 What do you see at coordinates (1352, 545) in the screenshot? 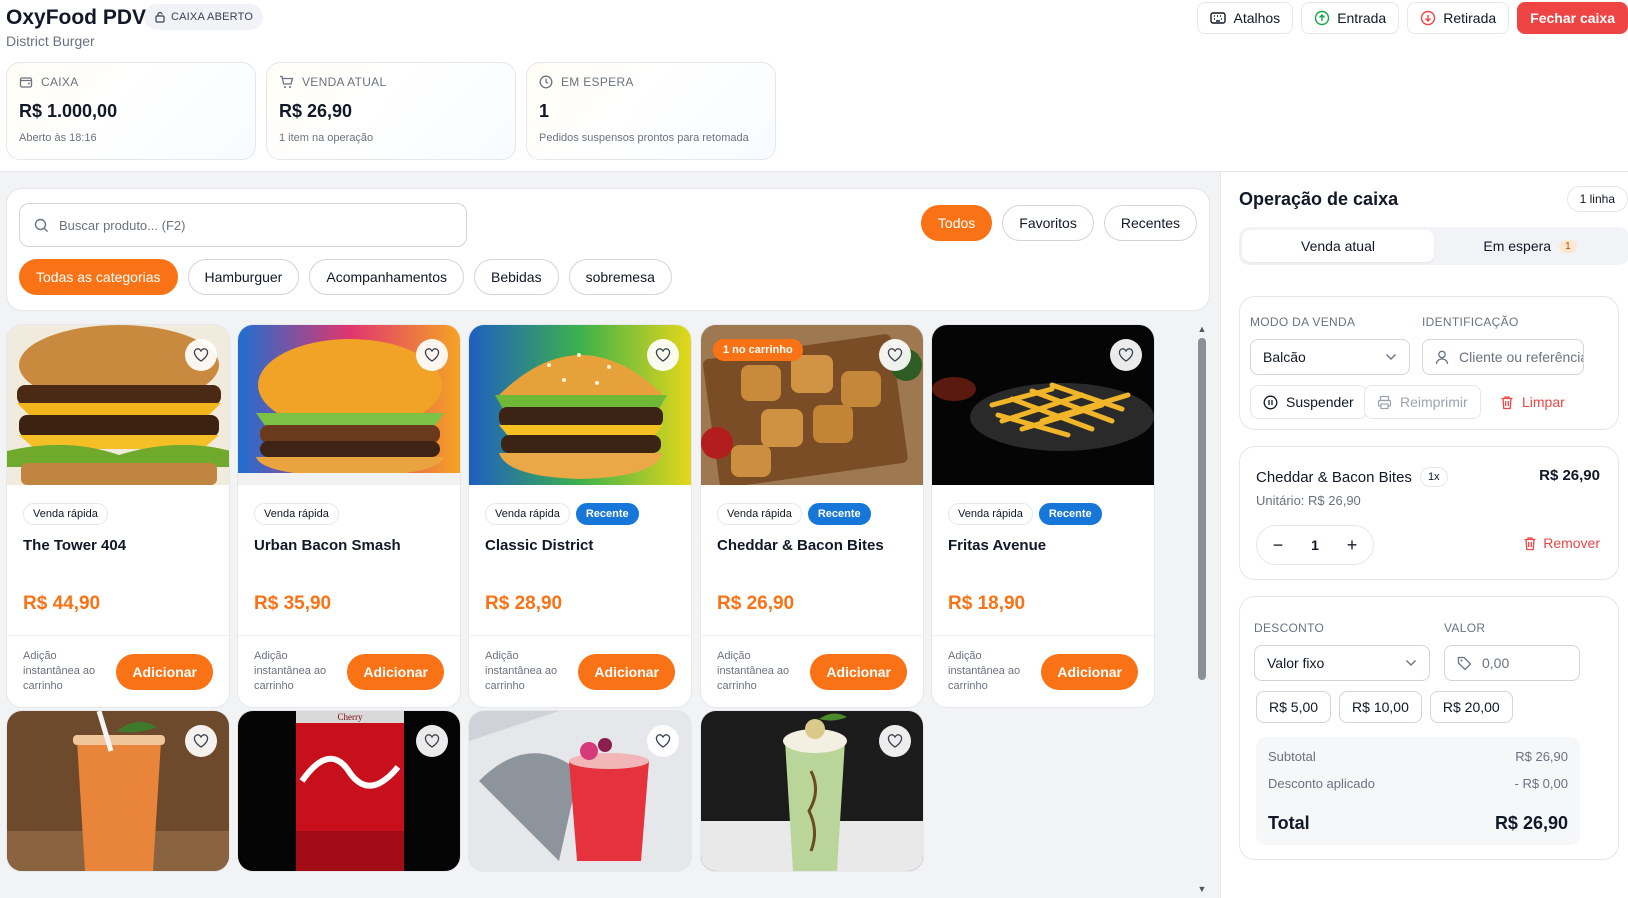
I see `increase-quantity-button: +` at bounding box center [1352, 545].